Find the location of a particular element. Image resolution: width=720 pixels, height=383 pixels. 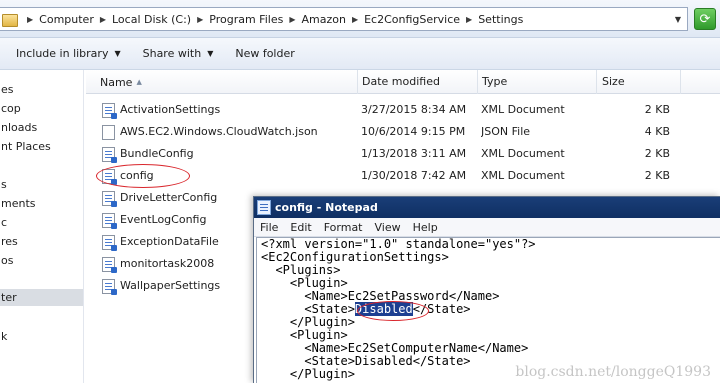

include-in-library-label: Include in library is located at coordinates (62, 53).